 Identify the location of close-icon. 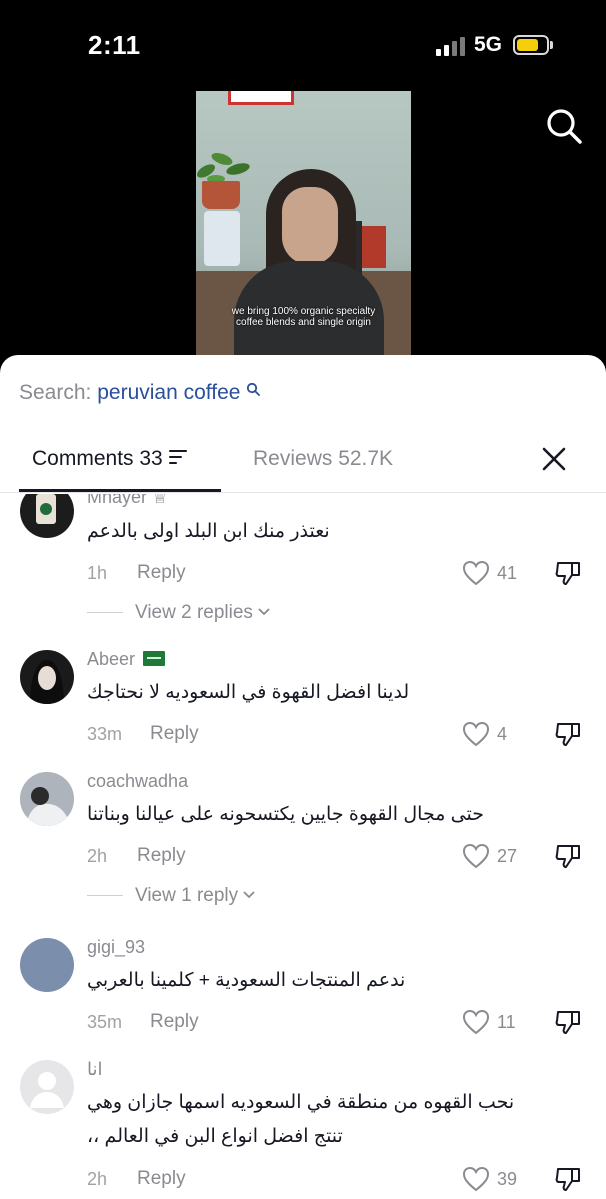
(554, 459).